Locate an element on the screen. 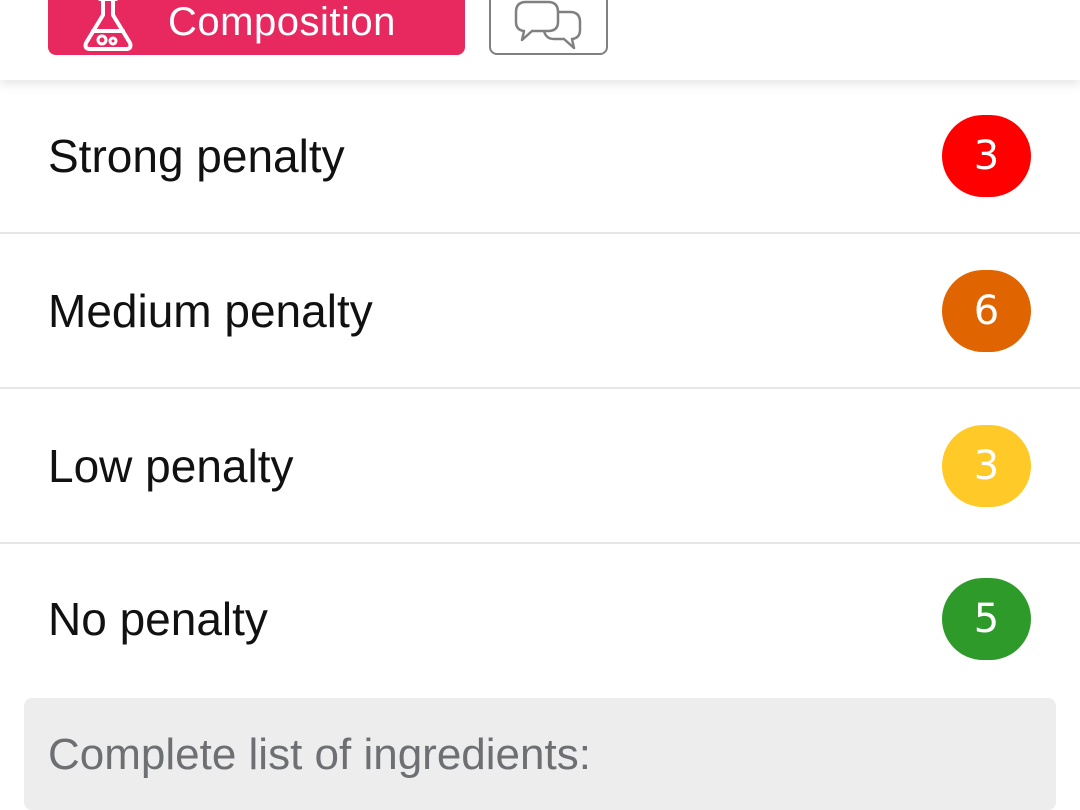 This screenshot has height=810, width=1080. penalty-count-badge: 5 is located at coordinates (986, 619).